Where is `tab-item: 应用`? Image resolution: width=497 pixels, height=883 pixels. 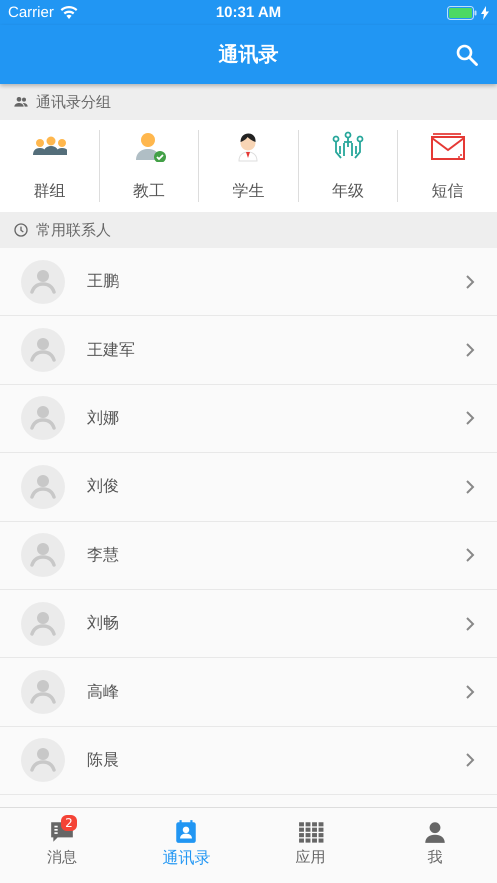 tab-item: 应用 is located at coordinates (310, 845).